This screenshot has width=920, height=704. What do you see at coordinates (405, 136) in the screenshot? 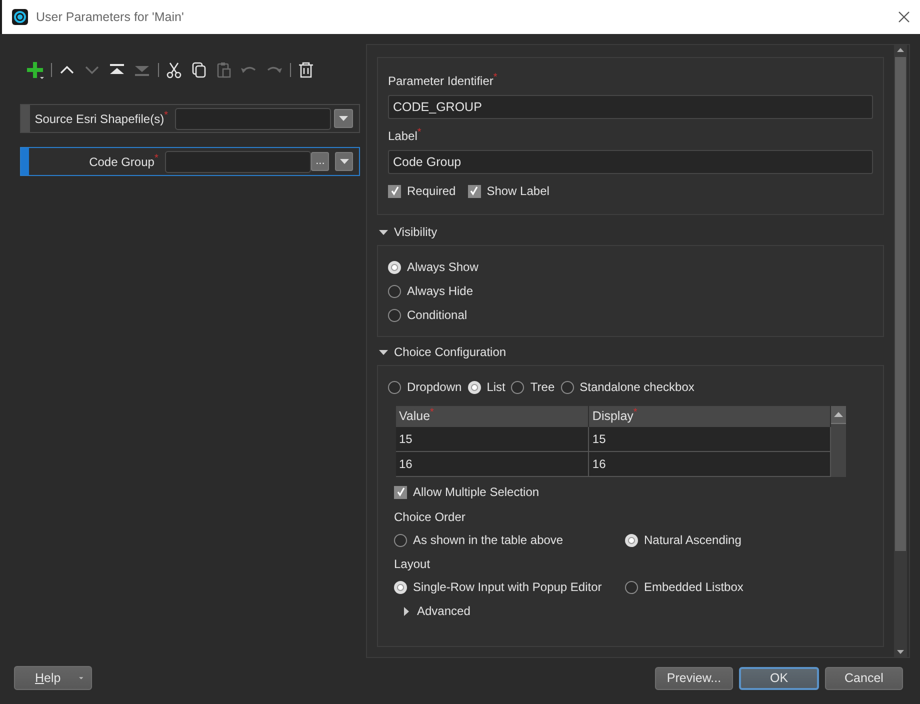
I see `field-label: Label$^{*}$` at bounding box center [405, 136].